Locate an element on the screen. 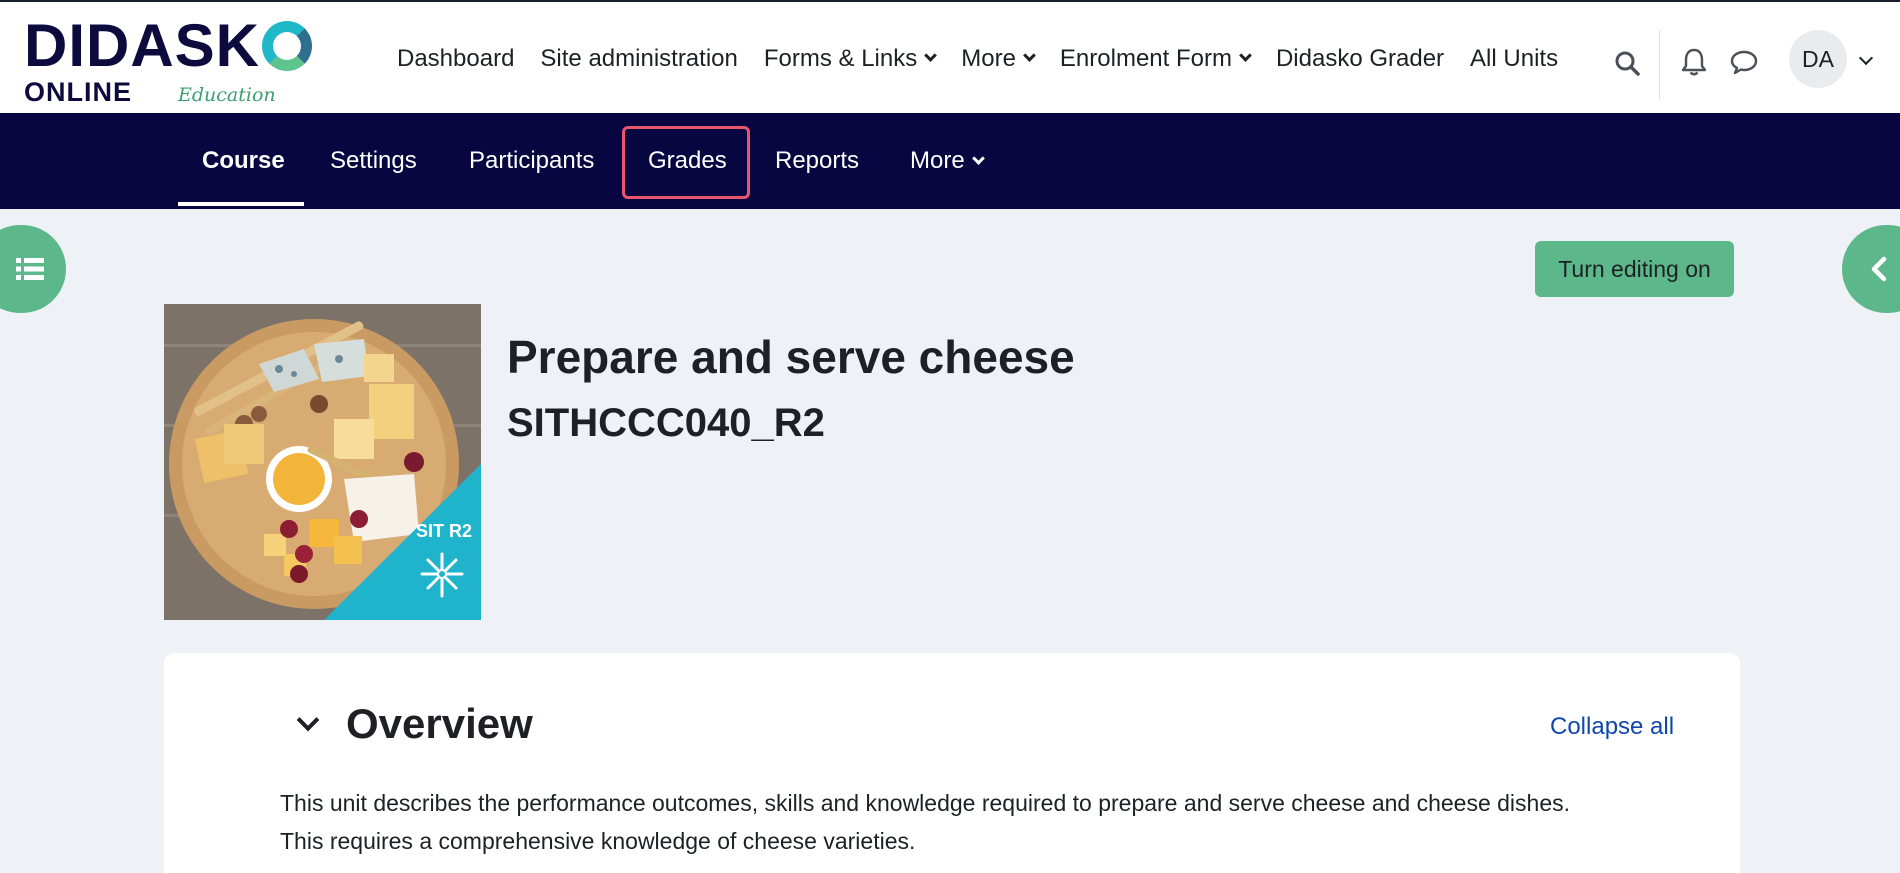 This screenshot has height=873, width=1900. logo-wordmark: DIDASK is located at coordinates (184, 46).